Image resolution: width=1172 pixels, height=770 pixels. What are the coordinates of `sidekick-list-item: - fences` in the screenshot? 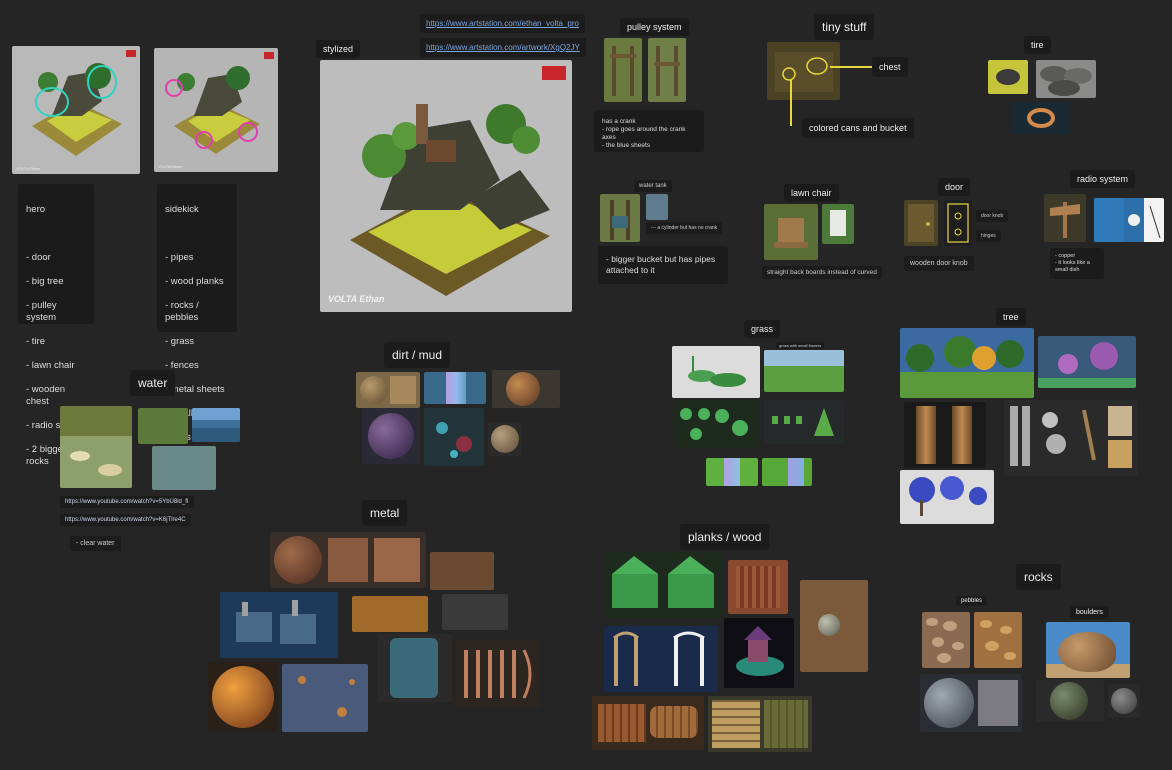 It's located at (182, 365).